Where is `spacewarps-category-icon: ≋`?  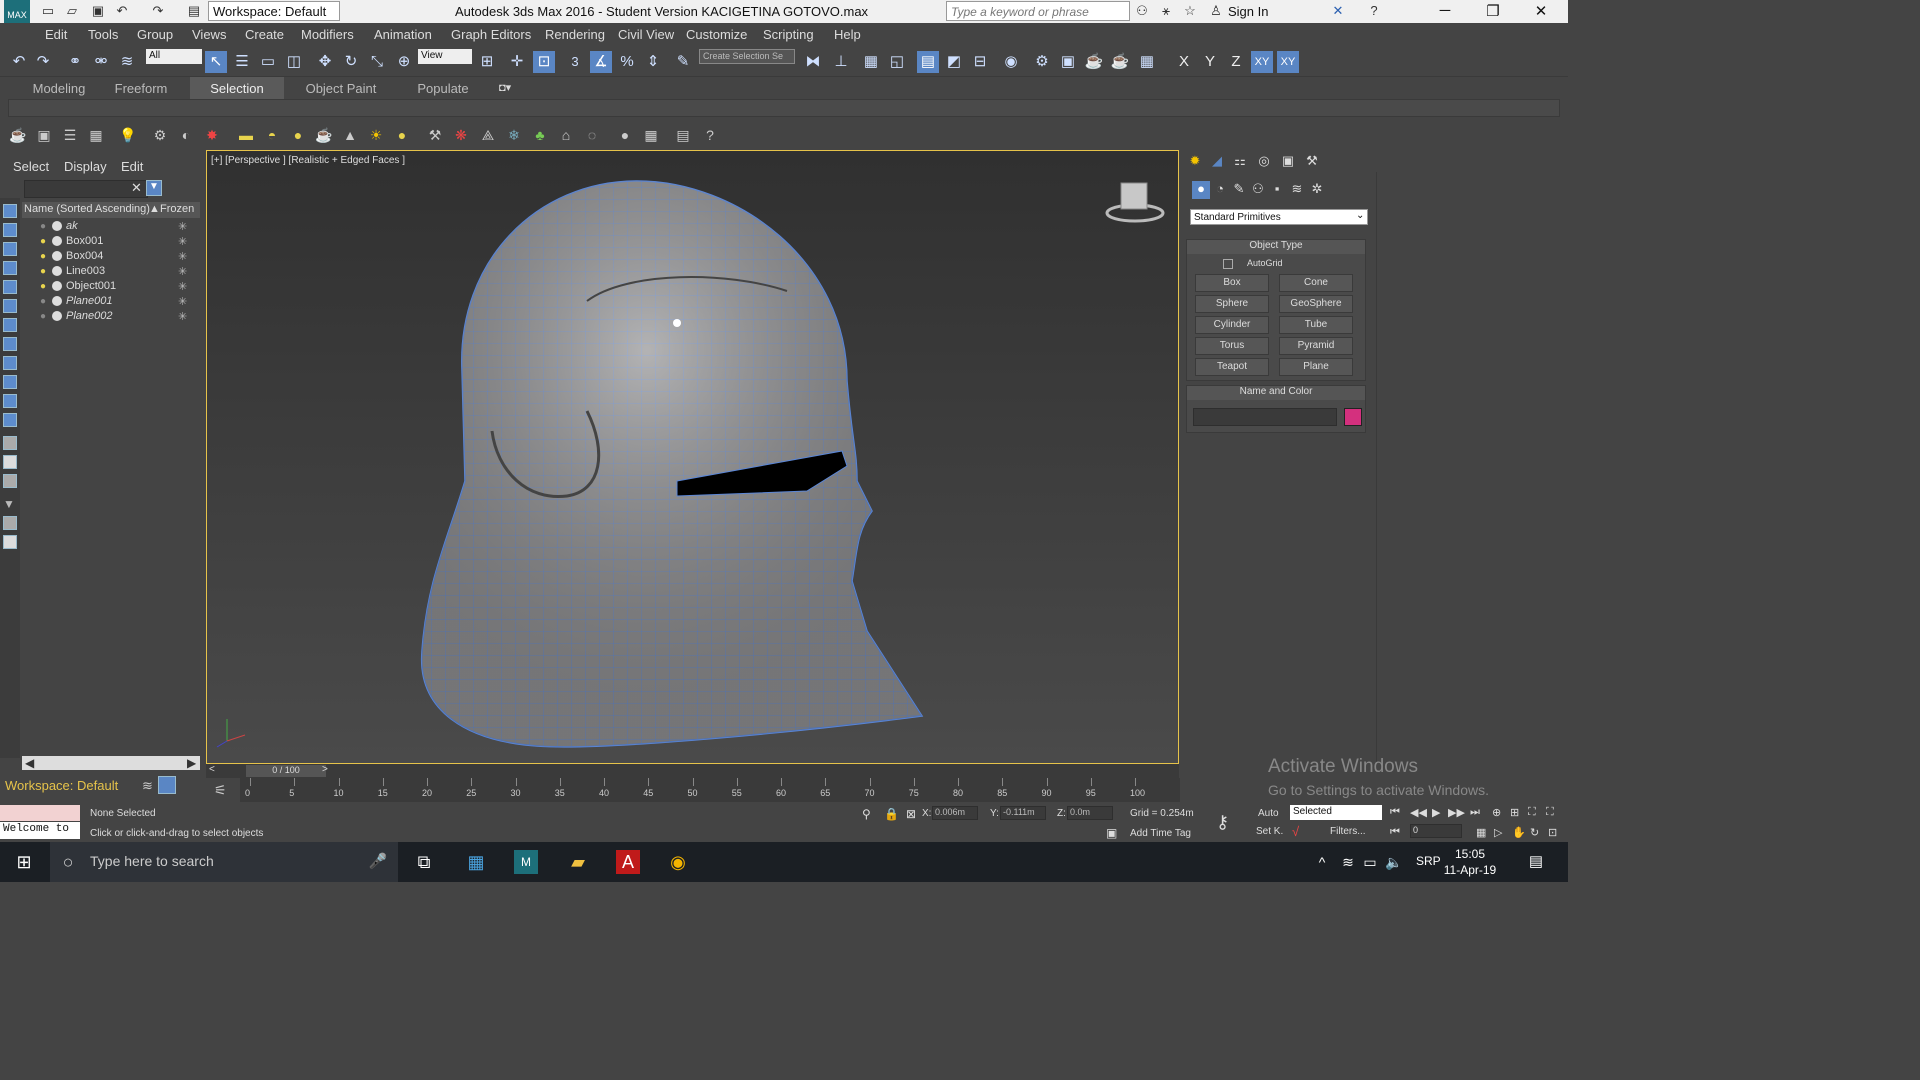
spacewarps-category-icon: ≋ is located at coordinates (1297, 190).